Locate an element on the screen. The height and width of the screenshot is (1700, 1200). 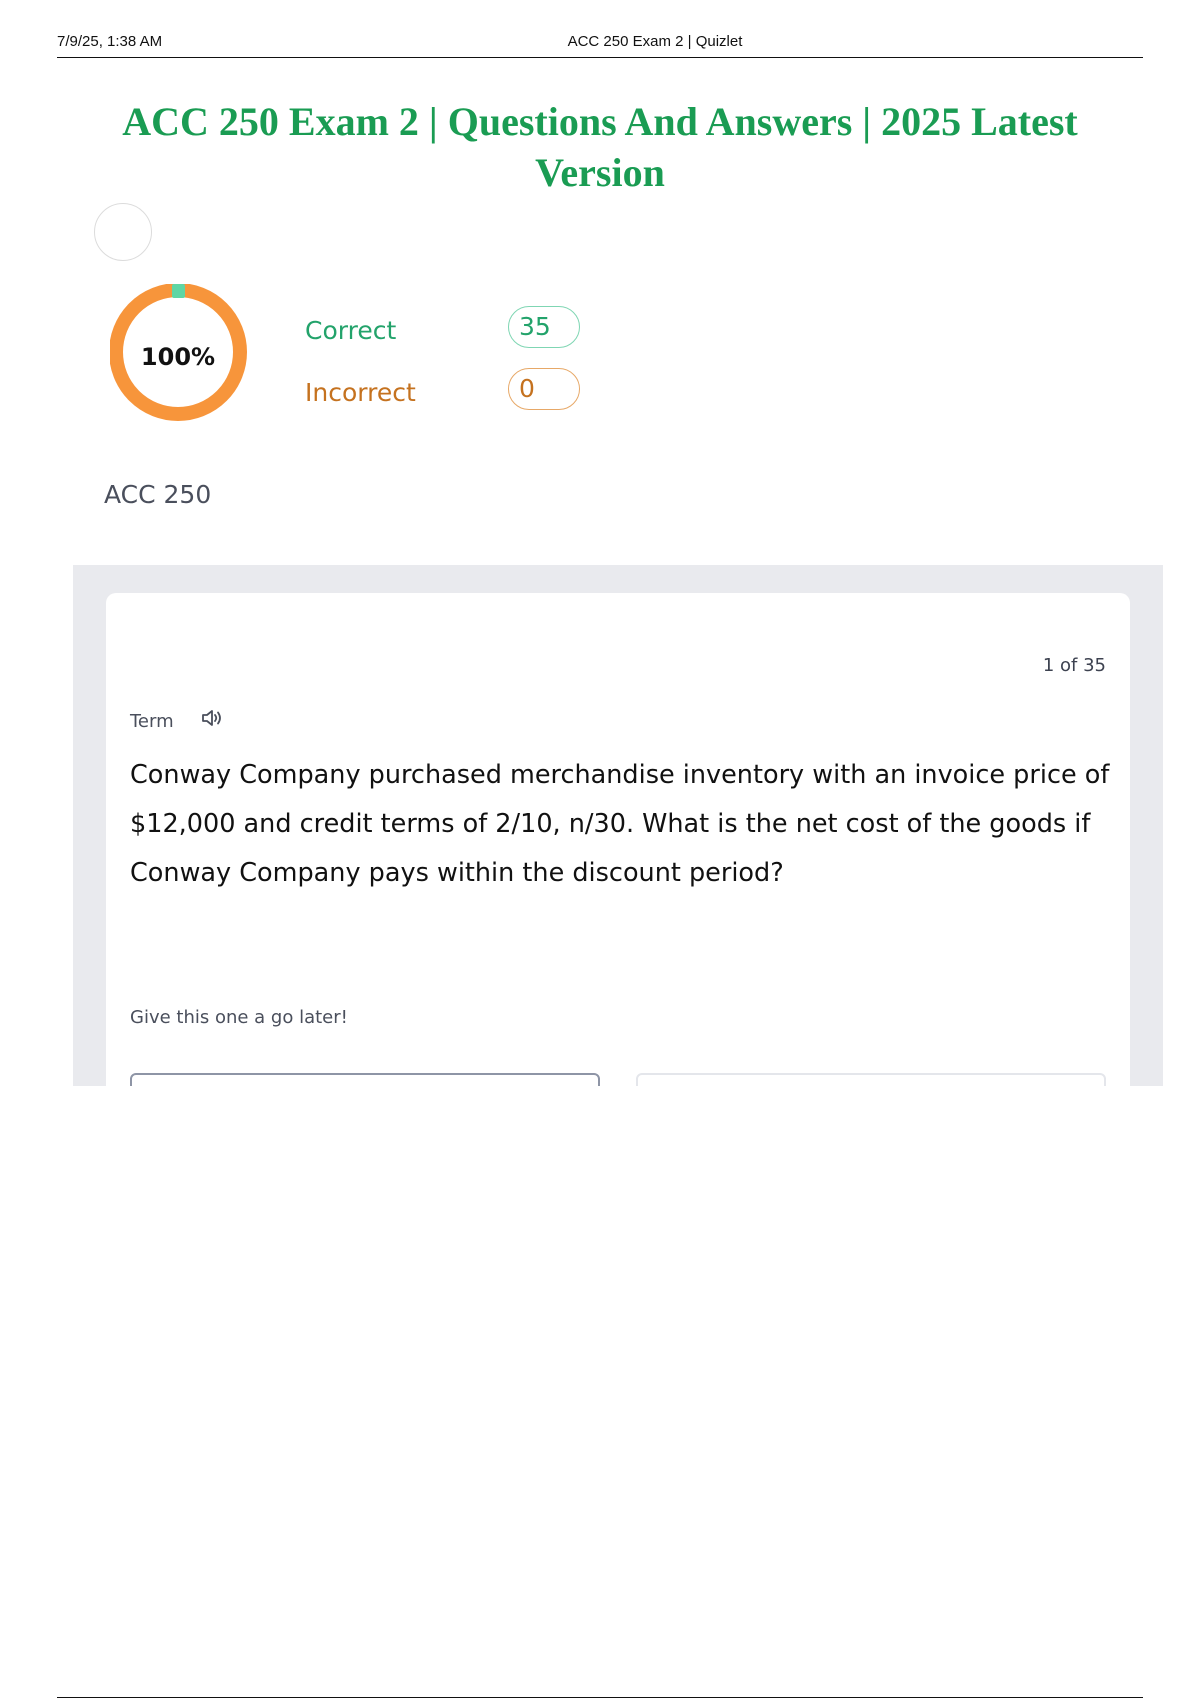
subject-label: ACC 250 is located at coordinates (158, 494).